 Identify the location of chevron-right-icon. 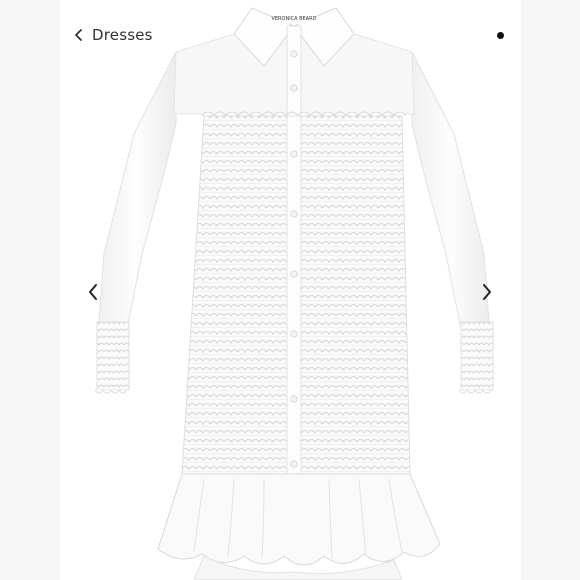
(487, 294).